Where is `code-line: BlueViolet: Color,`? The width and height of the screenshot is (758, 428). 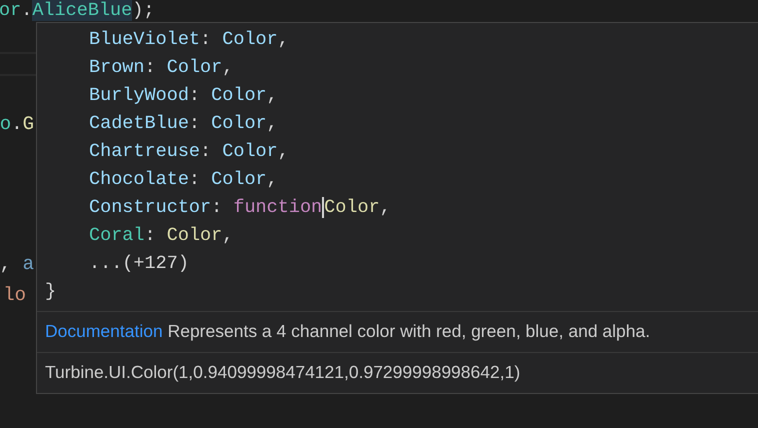
code-line: BlueViolet: Color, is located at coordinates (189, 40).